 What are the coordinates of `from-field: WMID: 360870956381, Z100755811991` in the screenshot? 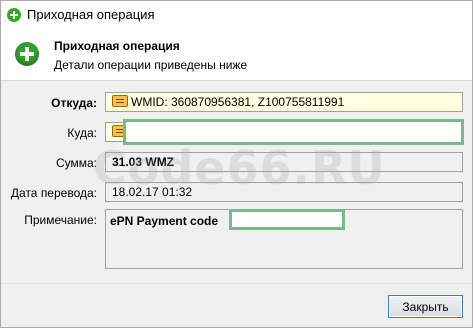 It's located at (284, 102).